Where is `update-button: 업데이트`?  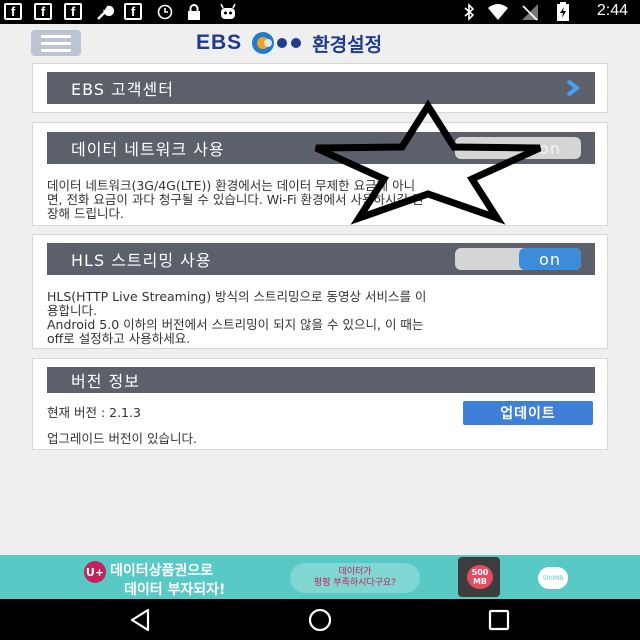
update-button: 업데이트 is located at coordinates (528, 413).